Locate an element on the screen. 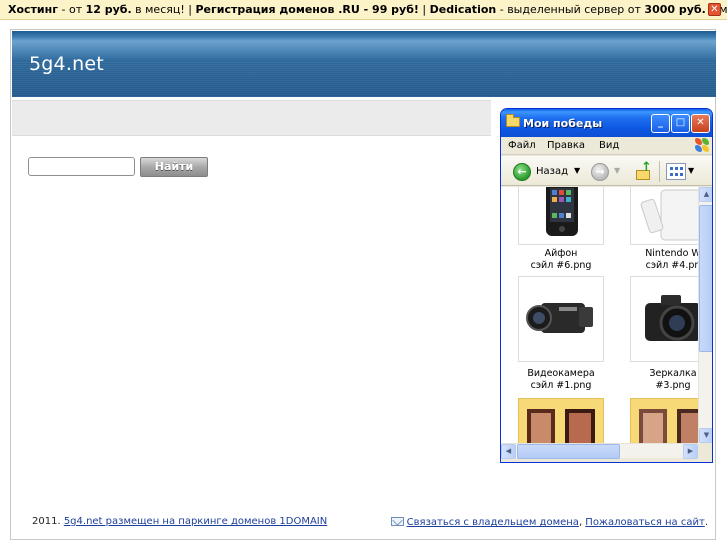 Image resolution: width=727 pixels, height=545 pixels. file-name-line: Зеркалка is located at coordinates (673, 373).